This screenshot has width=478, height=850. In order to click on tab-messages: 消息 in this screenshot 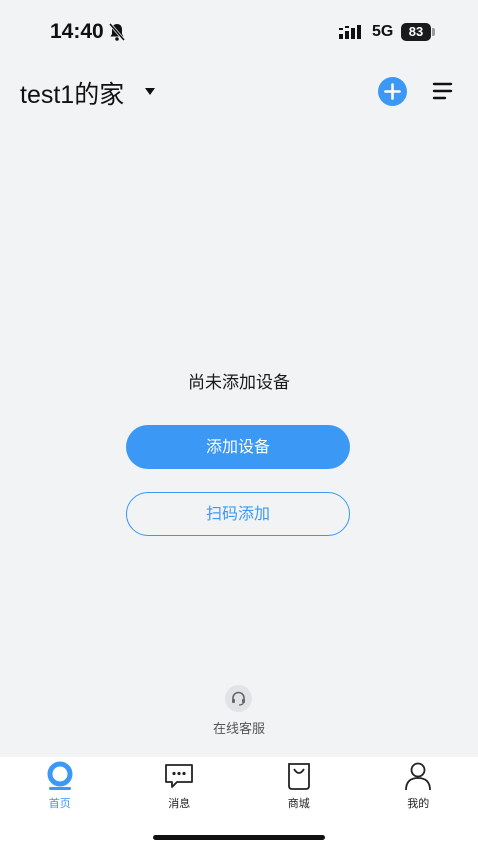, I will do `click(180, 787)`.